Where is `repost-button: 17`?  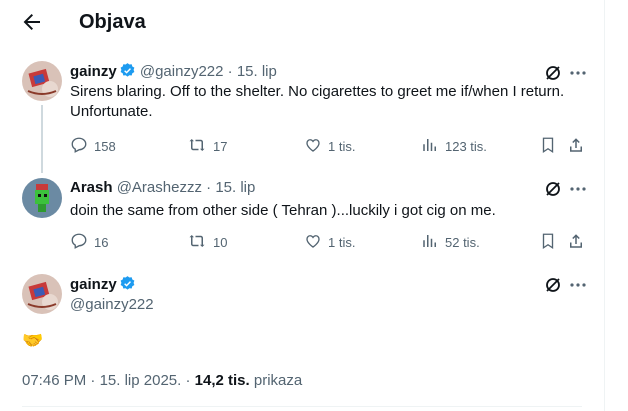 repost-button: 17 is located at coordinates (207, 146).